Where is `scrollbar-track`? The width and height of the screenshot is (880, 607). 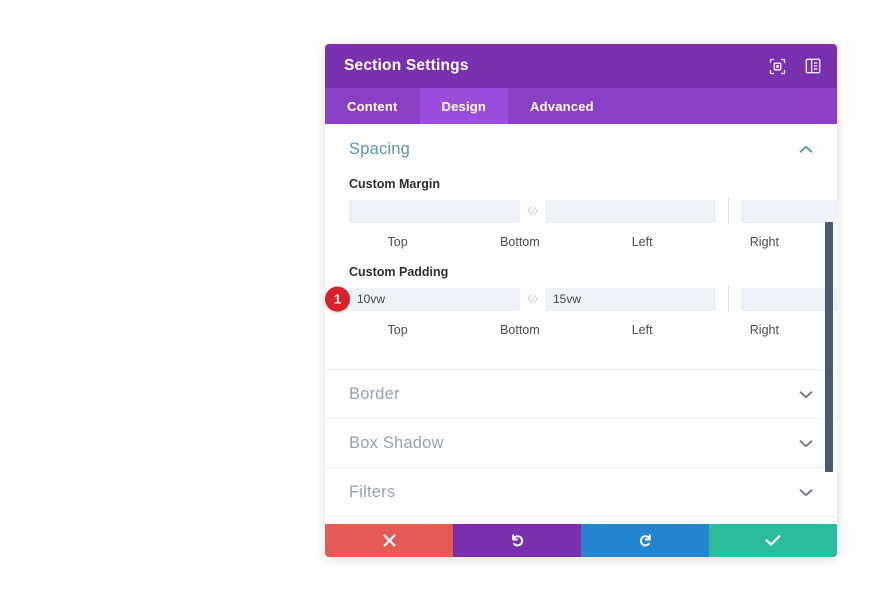
scrollbar-track is located at coordinates (830, 324).